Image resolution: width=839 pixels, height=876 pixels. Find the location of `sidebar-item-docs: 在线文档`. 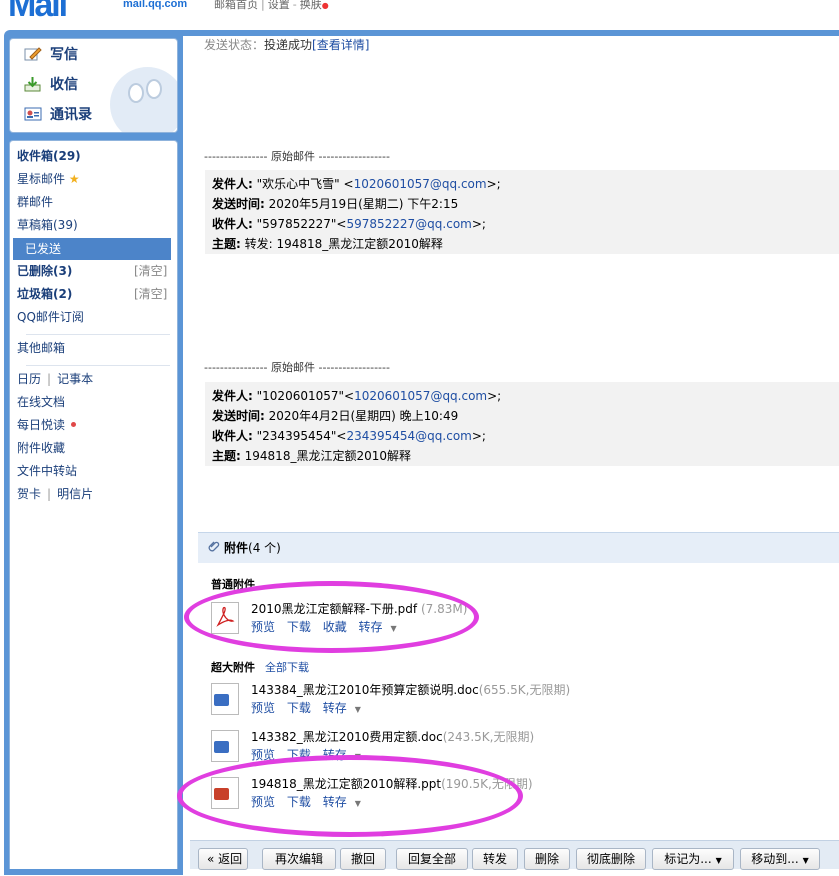

sidebar-item-docs: 在线文档 is located at coordinates (41, 402).